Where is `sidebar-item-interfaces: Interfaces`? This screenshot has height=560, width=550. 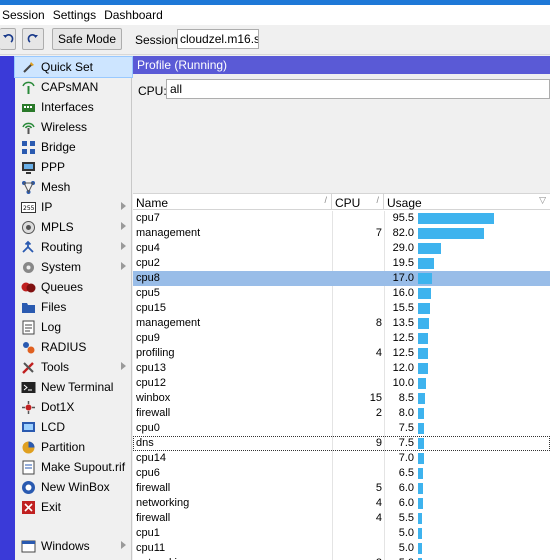 sidebar-item-interfaces: Interfaces is located at coordinates (73, 107).